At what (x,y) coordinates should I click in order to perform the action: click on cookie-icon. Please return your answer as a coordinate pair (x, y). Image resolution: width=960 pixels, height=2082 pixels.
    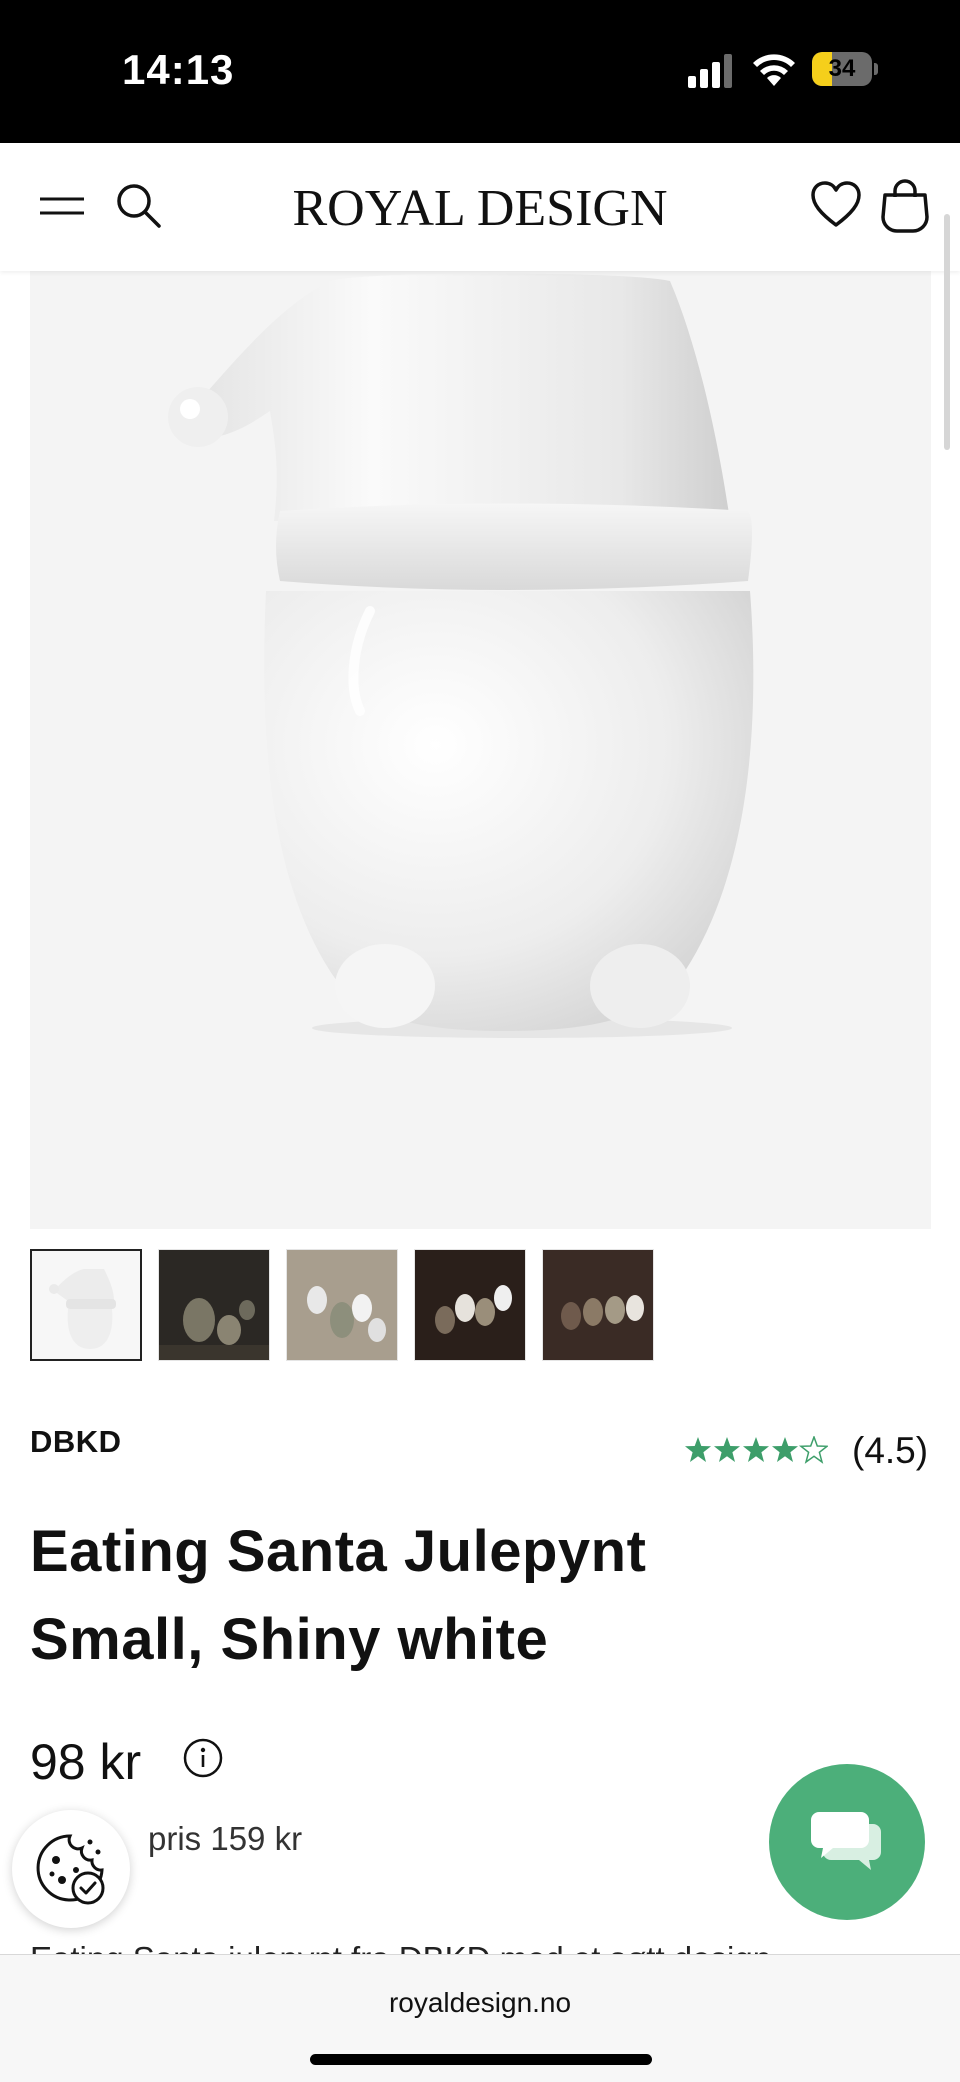
    Looking at the image, I should click on (70, 1869).